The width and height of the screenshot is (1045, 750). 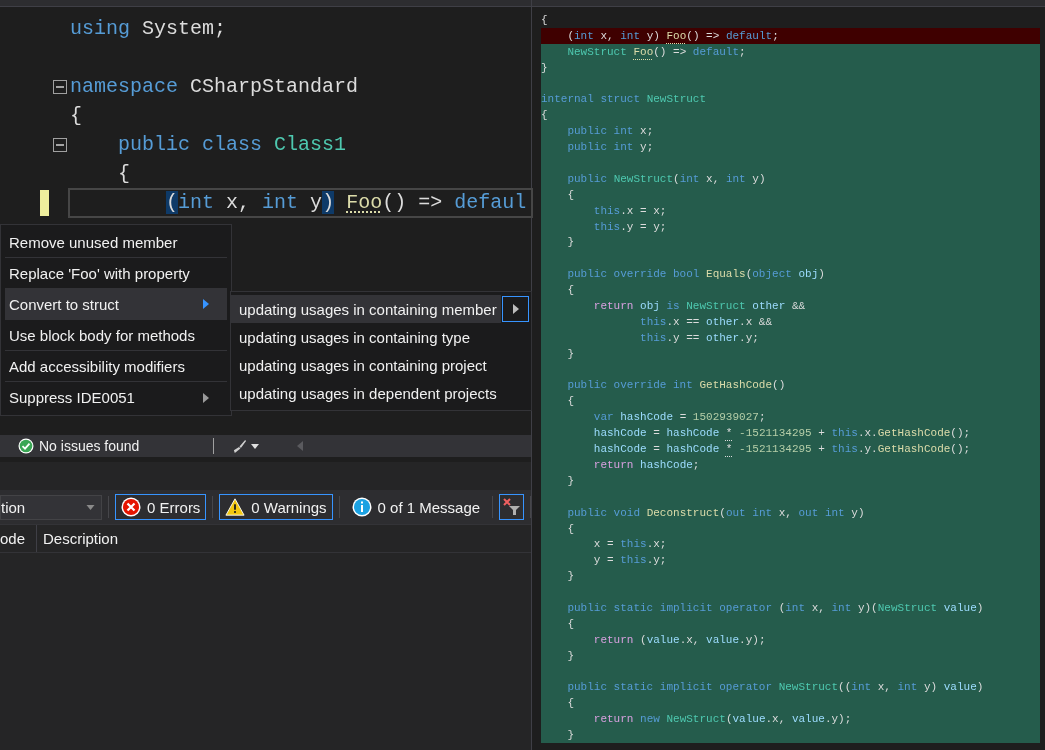 I want to click on menu-item: updating usages in dependent projects, so click(x=366, y=393).